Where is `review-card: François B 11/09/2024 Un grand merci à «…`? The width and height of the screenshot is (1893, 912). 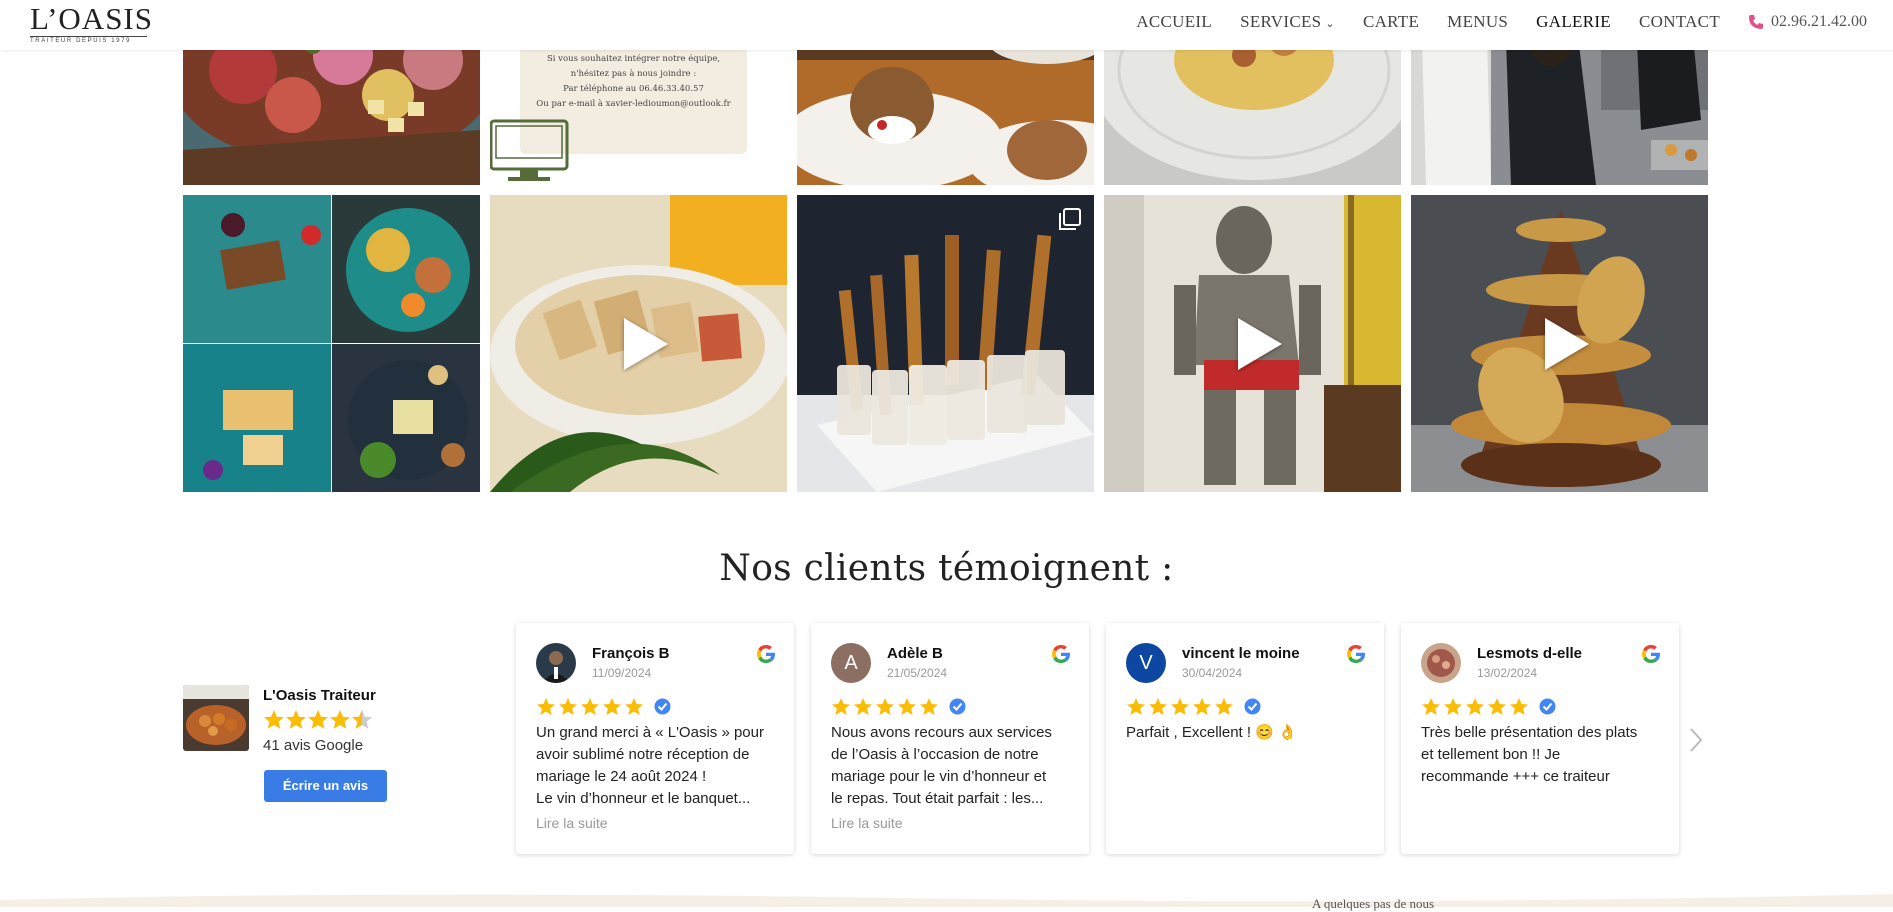 review-card: François B 11/09/2024 Un grand merci à «… is located at coordinates (655, 738).